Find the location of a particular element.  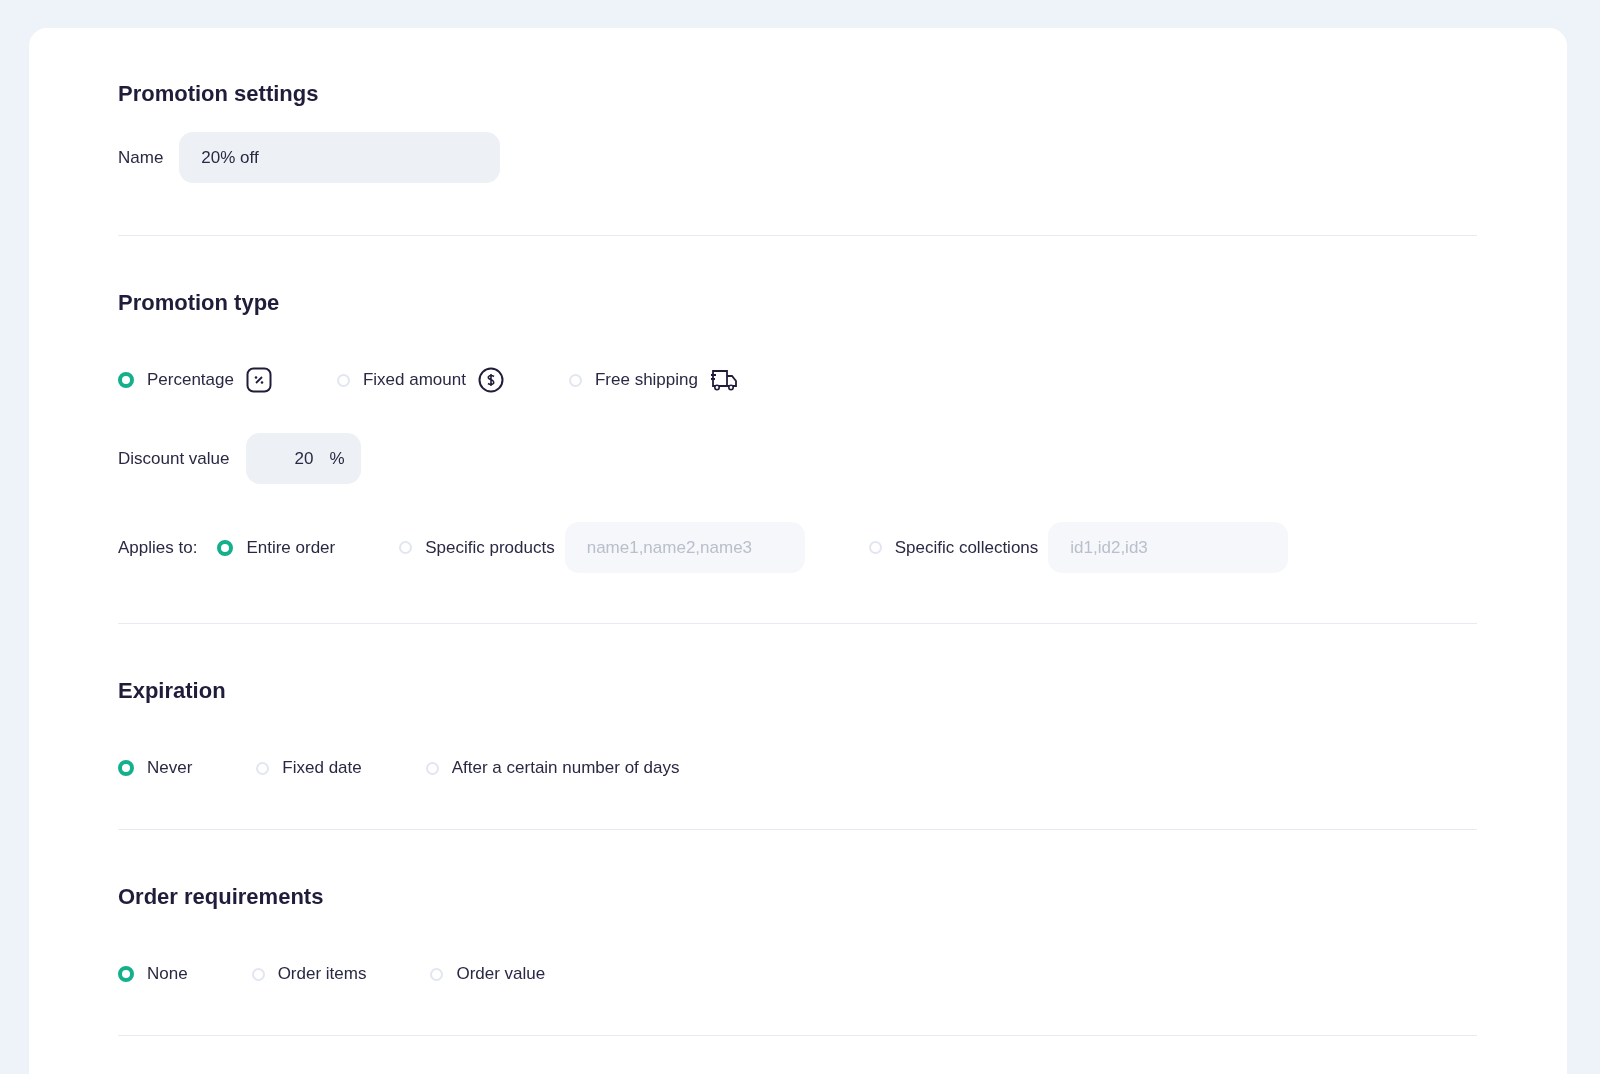

truck-icon is located at coordinates (723, 380).